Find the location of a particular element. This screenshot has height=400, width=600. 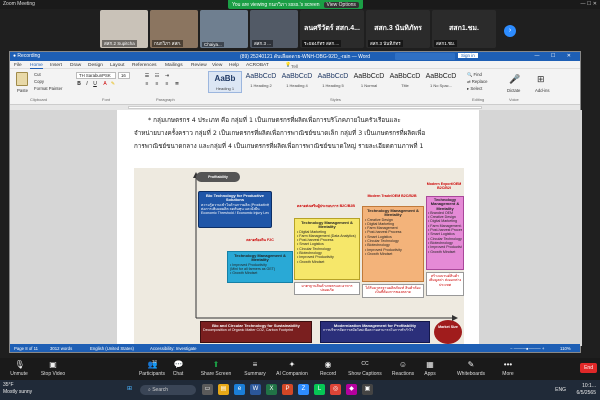

ai-companion-button: ✦ AI Companion is located at coordinates (292, 368).